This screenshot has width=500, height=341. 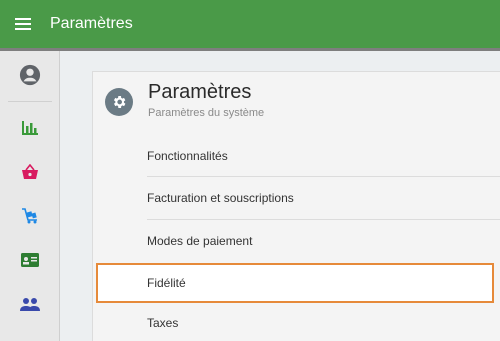 I want to click on sidebar-item-statistics, so click(x=30, y=128).